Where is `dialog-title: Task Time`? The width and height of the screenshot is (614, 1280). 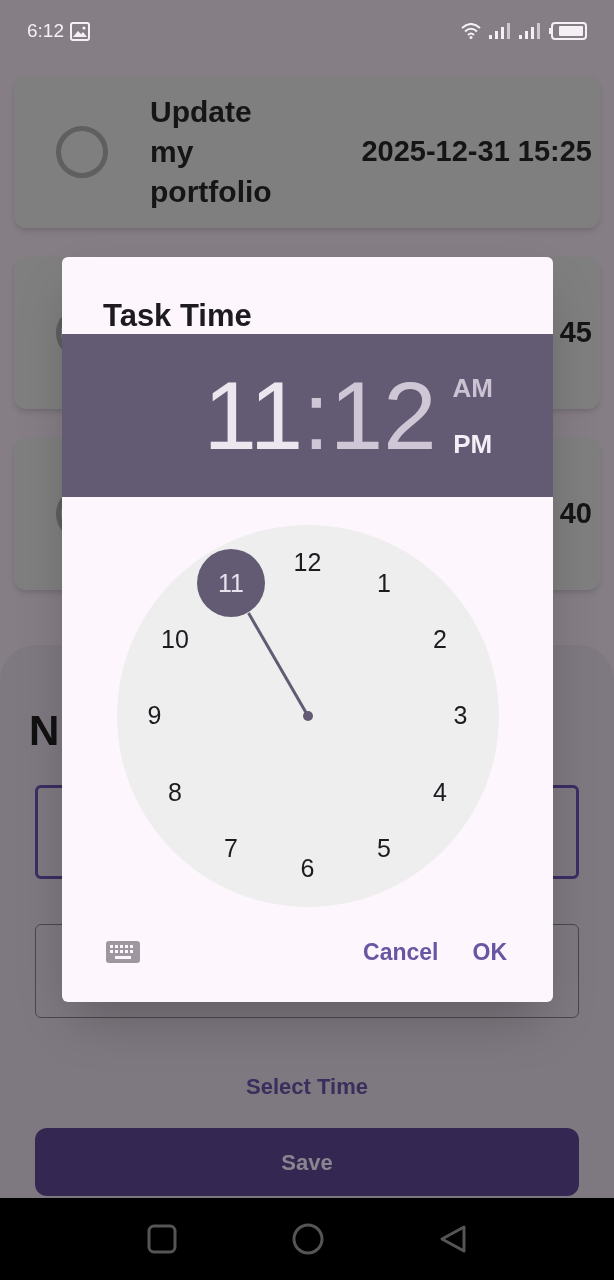 dialog-title: Task Time is located at coordinates (177, 315).